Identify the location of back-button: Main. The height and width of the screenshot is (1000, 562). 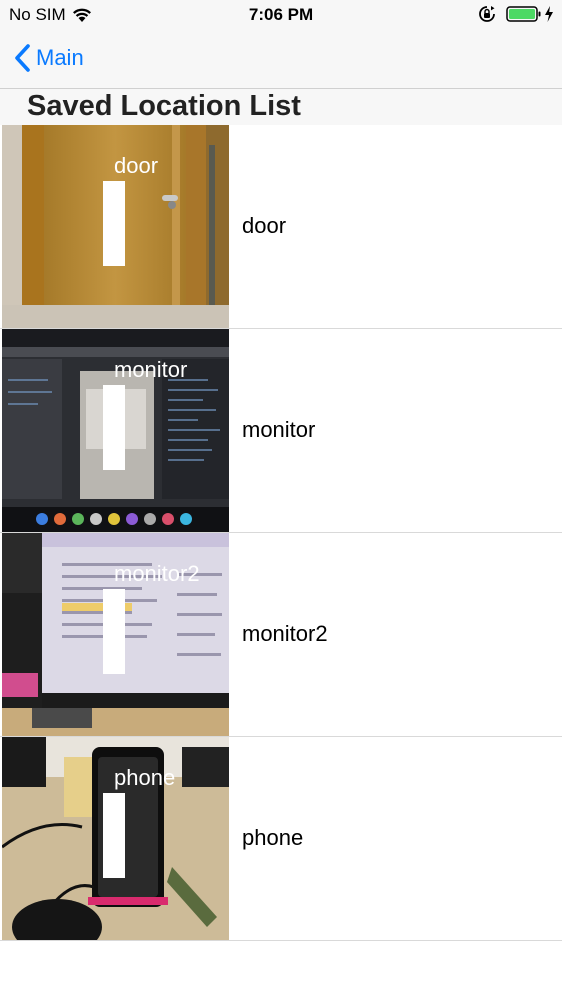
(49, 58).